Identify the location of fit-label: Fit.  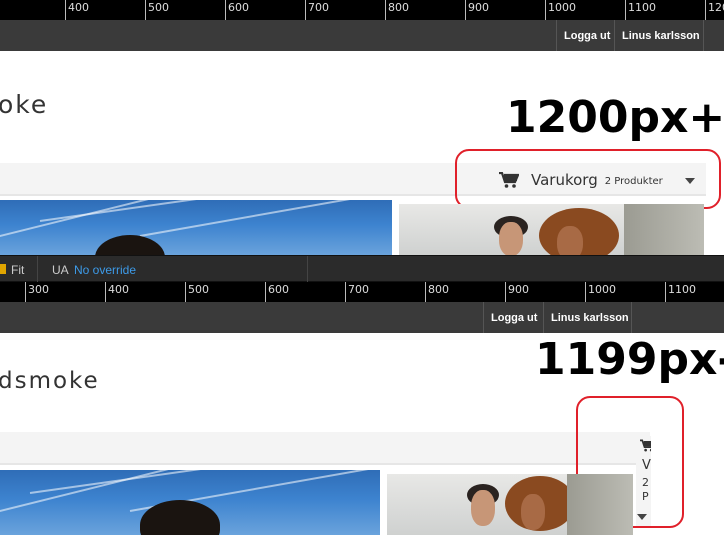
(17, 270).